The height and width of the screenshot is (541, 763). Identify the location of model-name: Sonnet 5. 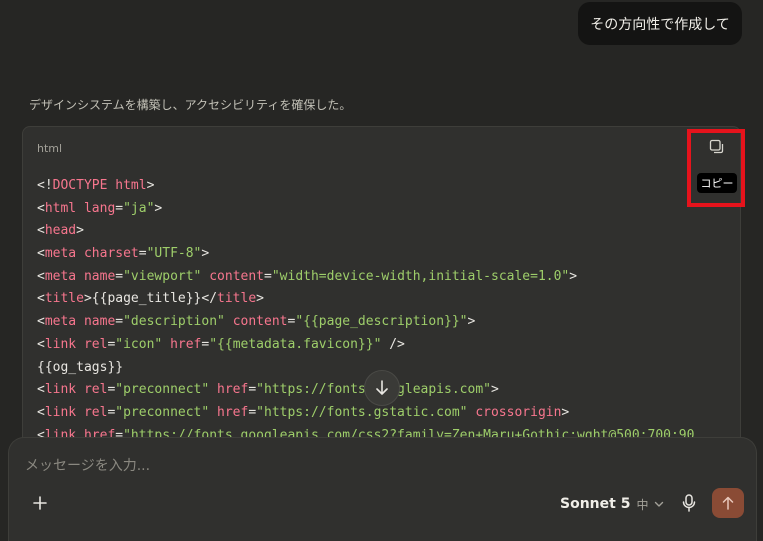
(595, 504).